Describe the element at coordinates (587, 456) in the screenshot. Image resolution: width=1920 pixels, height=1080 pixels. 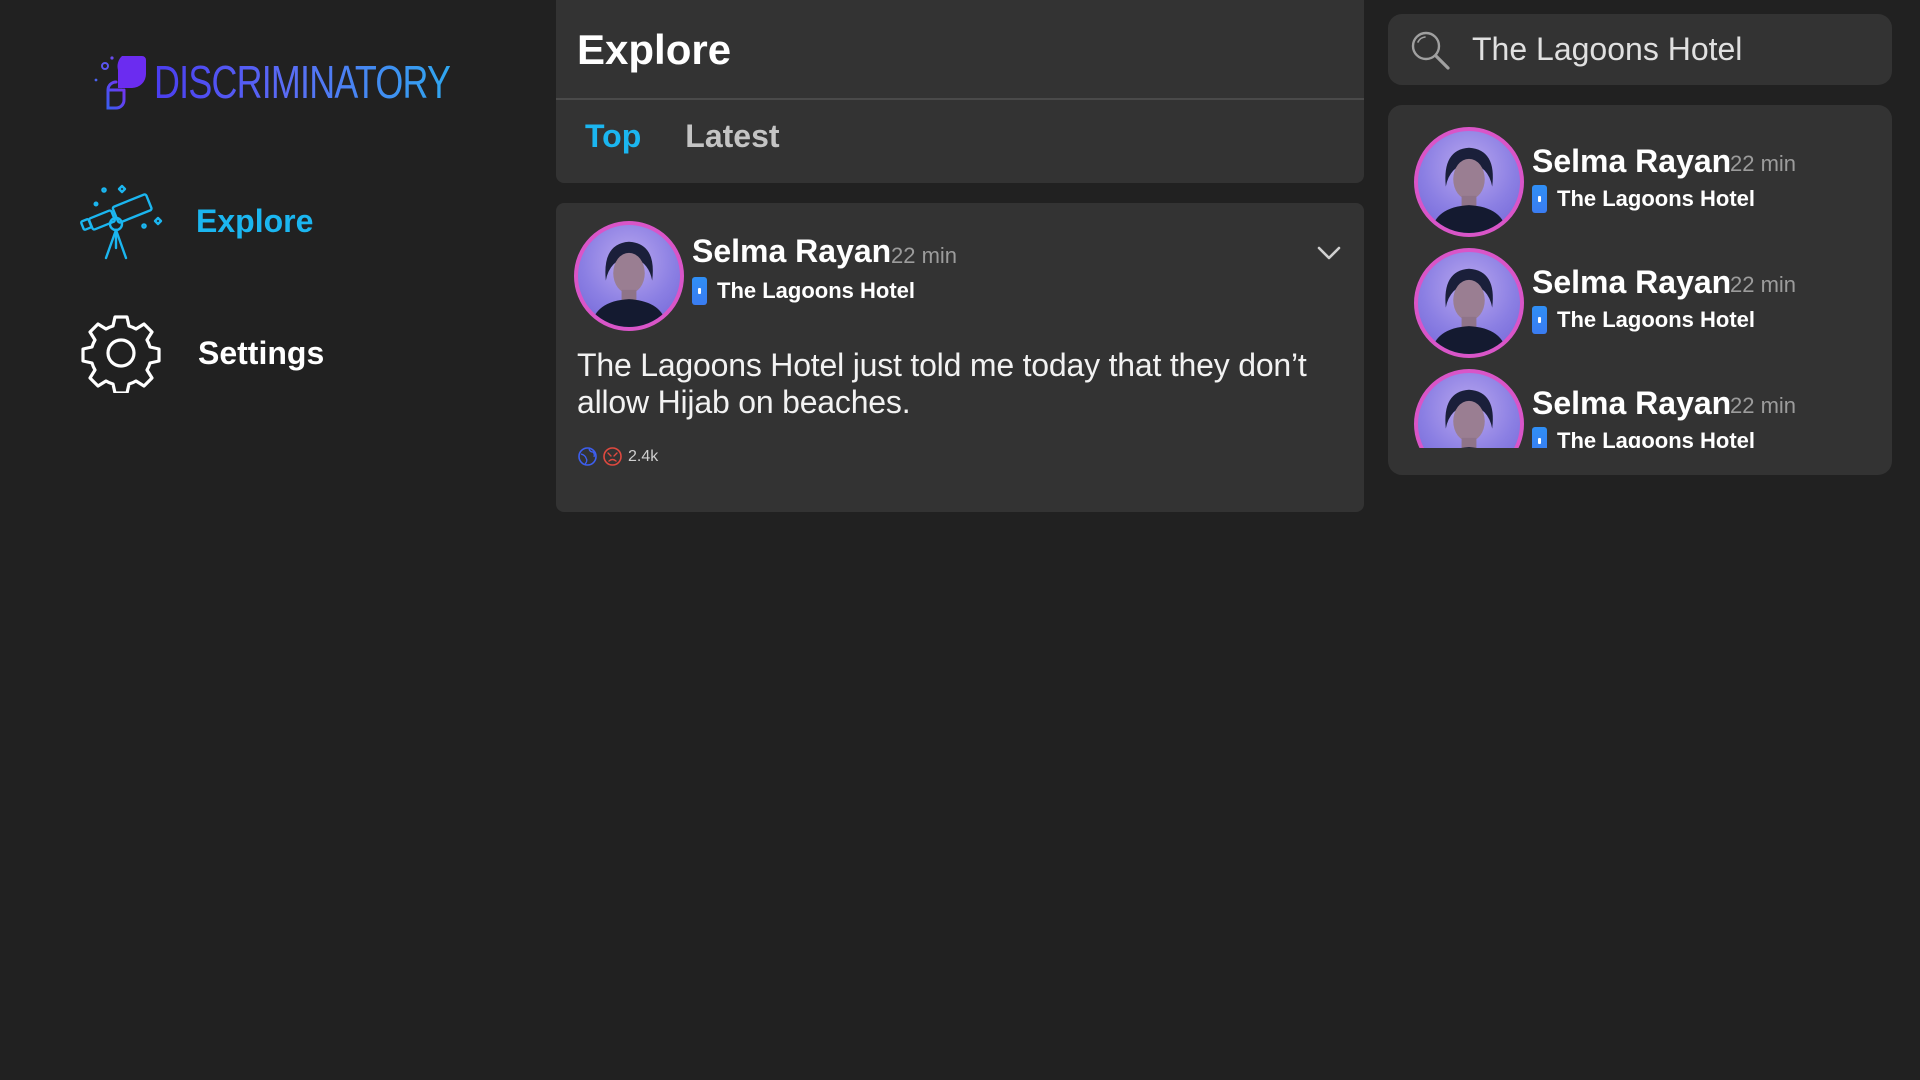
I see `globe-reaction-icon` at that location.